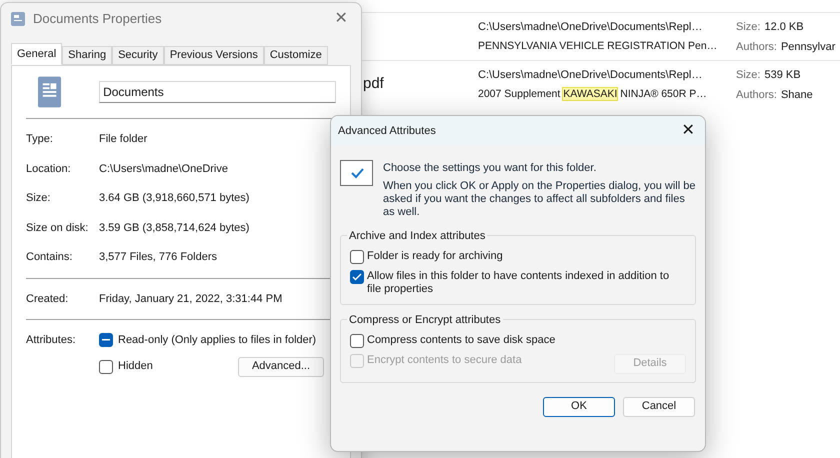 This screenshot has width=840, height=458. What do you see at coordinates (784, 27) in the screenshot?
I see `size-value: 12.0 KB` at bounding box center [784, 27].